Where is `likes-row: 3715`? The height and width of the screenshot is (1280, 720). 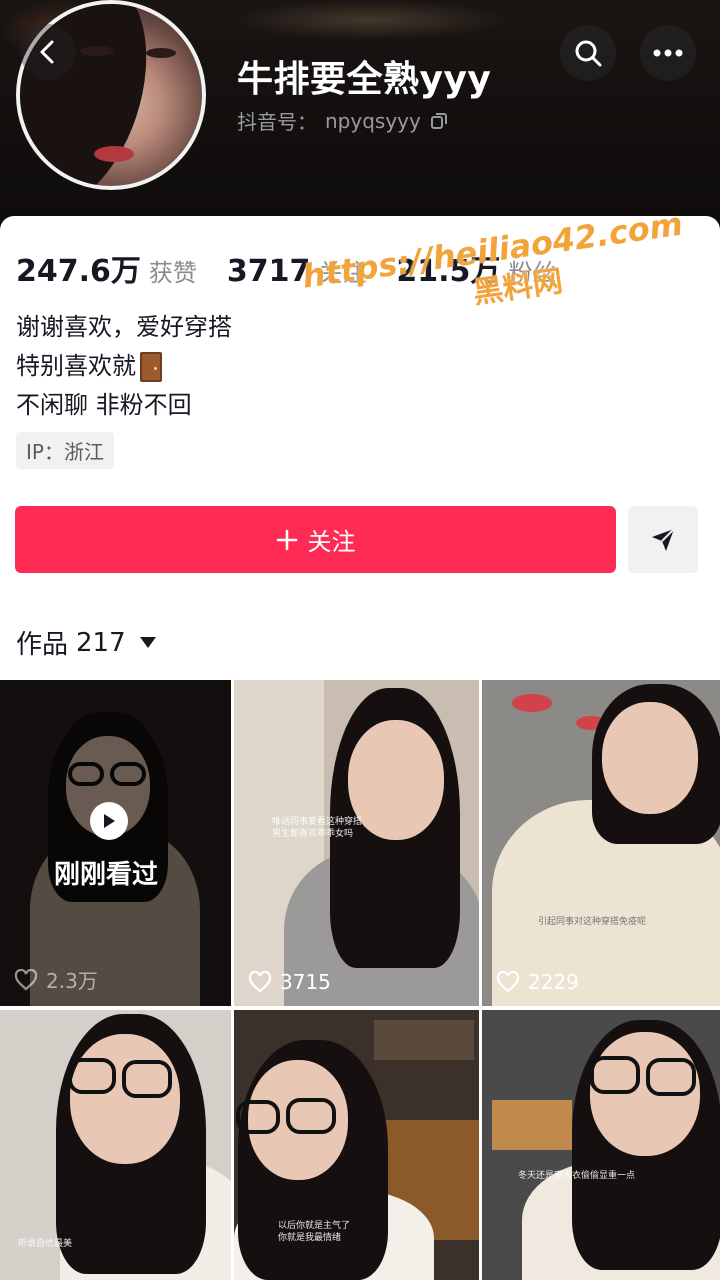 likes-row: 3715 is located at coordinates (289, 982).